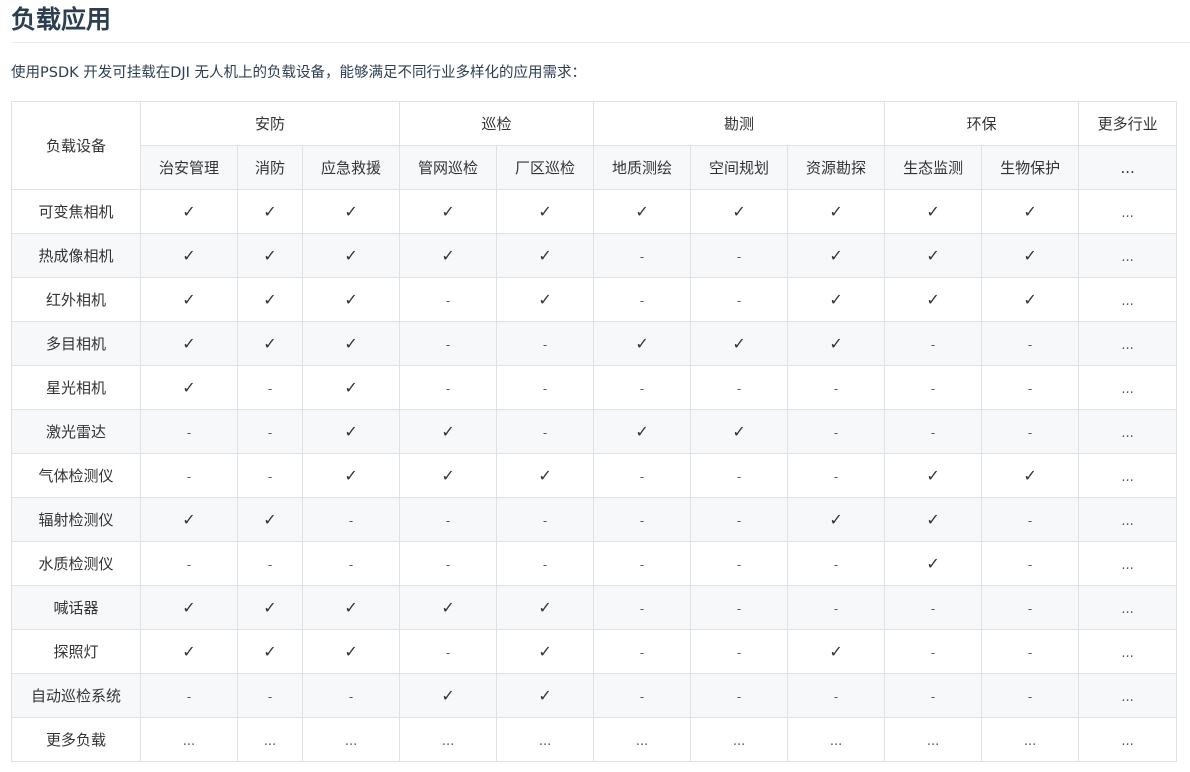 Image resolution: width=1190 pixels, height=772 pixels. What do you see at coordinates (76, 211) in the screenshot?
I see `payload-name-cell: 可变焦相机` at bounding box center [76, 211].